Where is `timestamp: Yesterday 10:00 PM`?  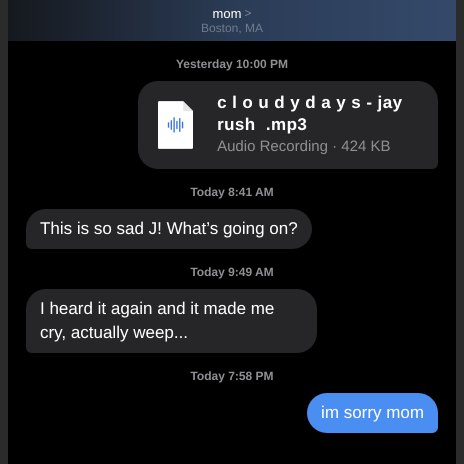
timestamp: Yesterday 10:00 PM is located at coordinates (232, 64).